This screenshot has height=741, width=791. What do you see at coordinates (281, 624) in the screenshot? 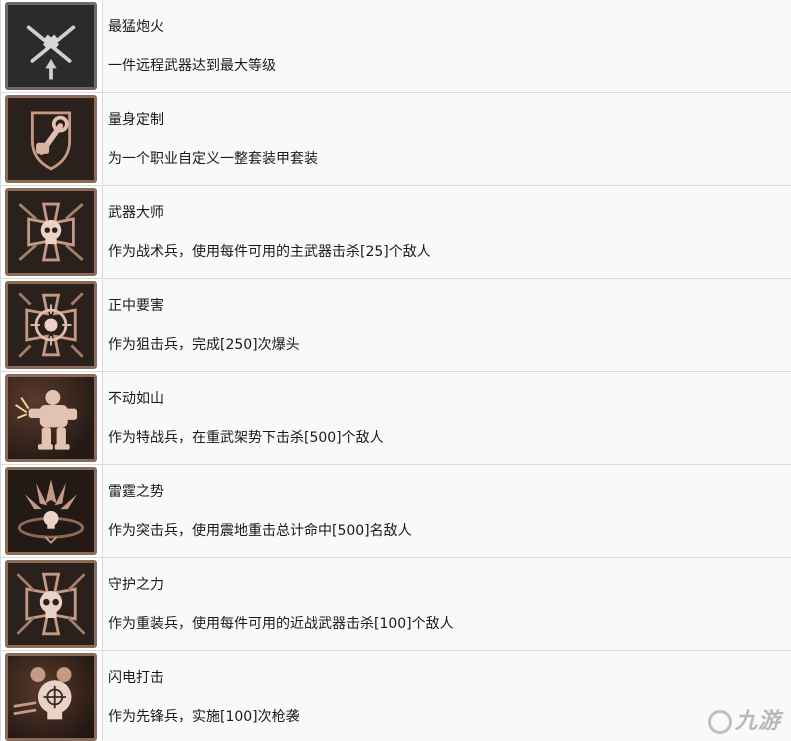
I see `achievement-description: 作为重装兵，使用每件可用的近战武器击杀[100]个敌人` at bounding box center [281, 624].